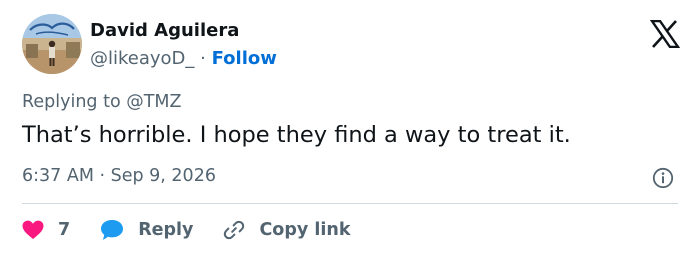 The height and width of the screenshot is (256, 700). Describe the element at coordinates (164, 30) in the screenshot. I see `author-name: David Aguilera` at that location.